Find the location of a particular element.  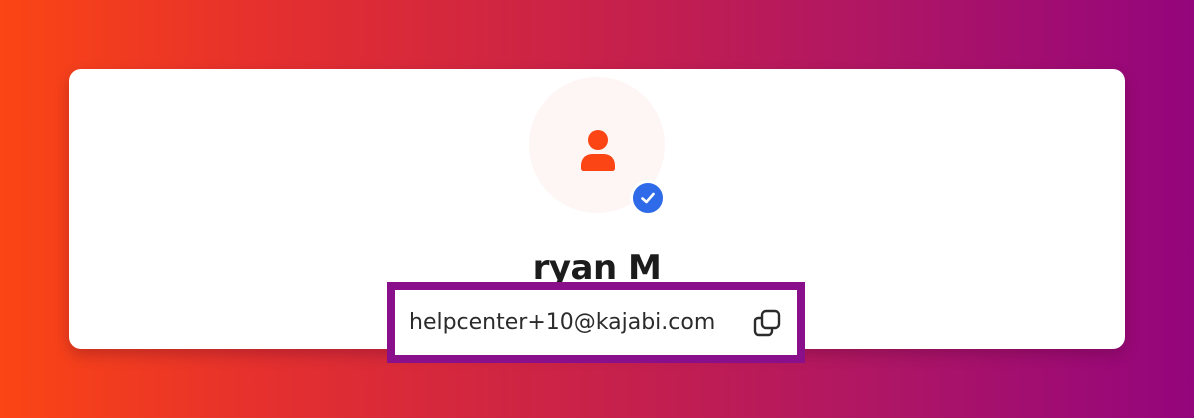

verified-badge is located at coordinates (648, 198).